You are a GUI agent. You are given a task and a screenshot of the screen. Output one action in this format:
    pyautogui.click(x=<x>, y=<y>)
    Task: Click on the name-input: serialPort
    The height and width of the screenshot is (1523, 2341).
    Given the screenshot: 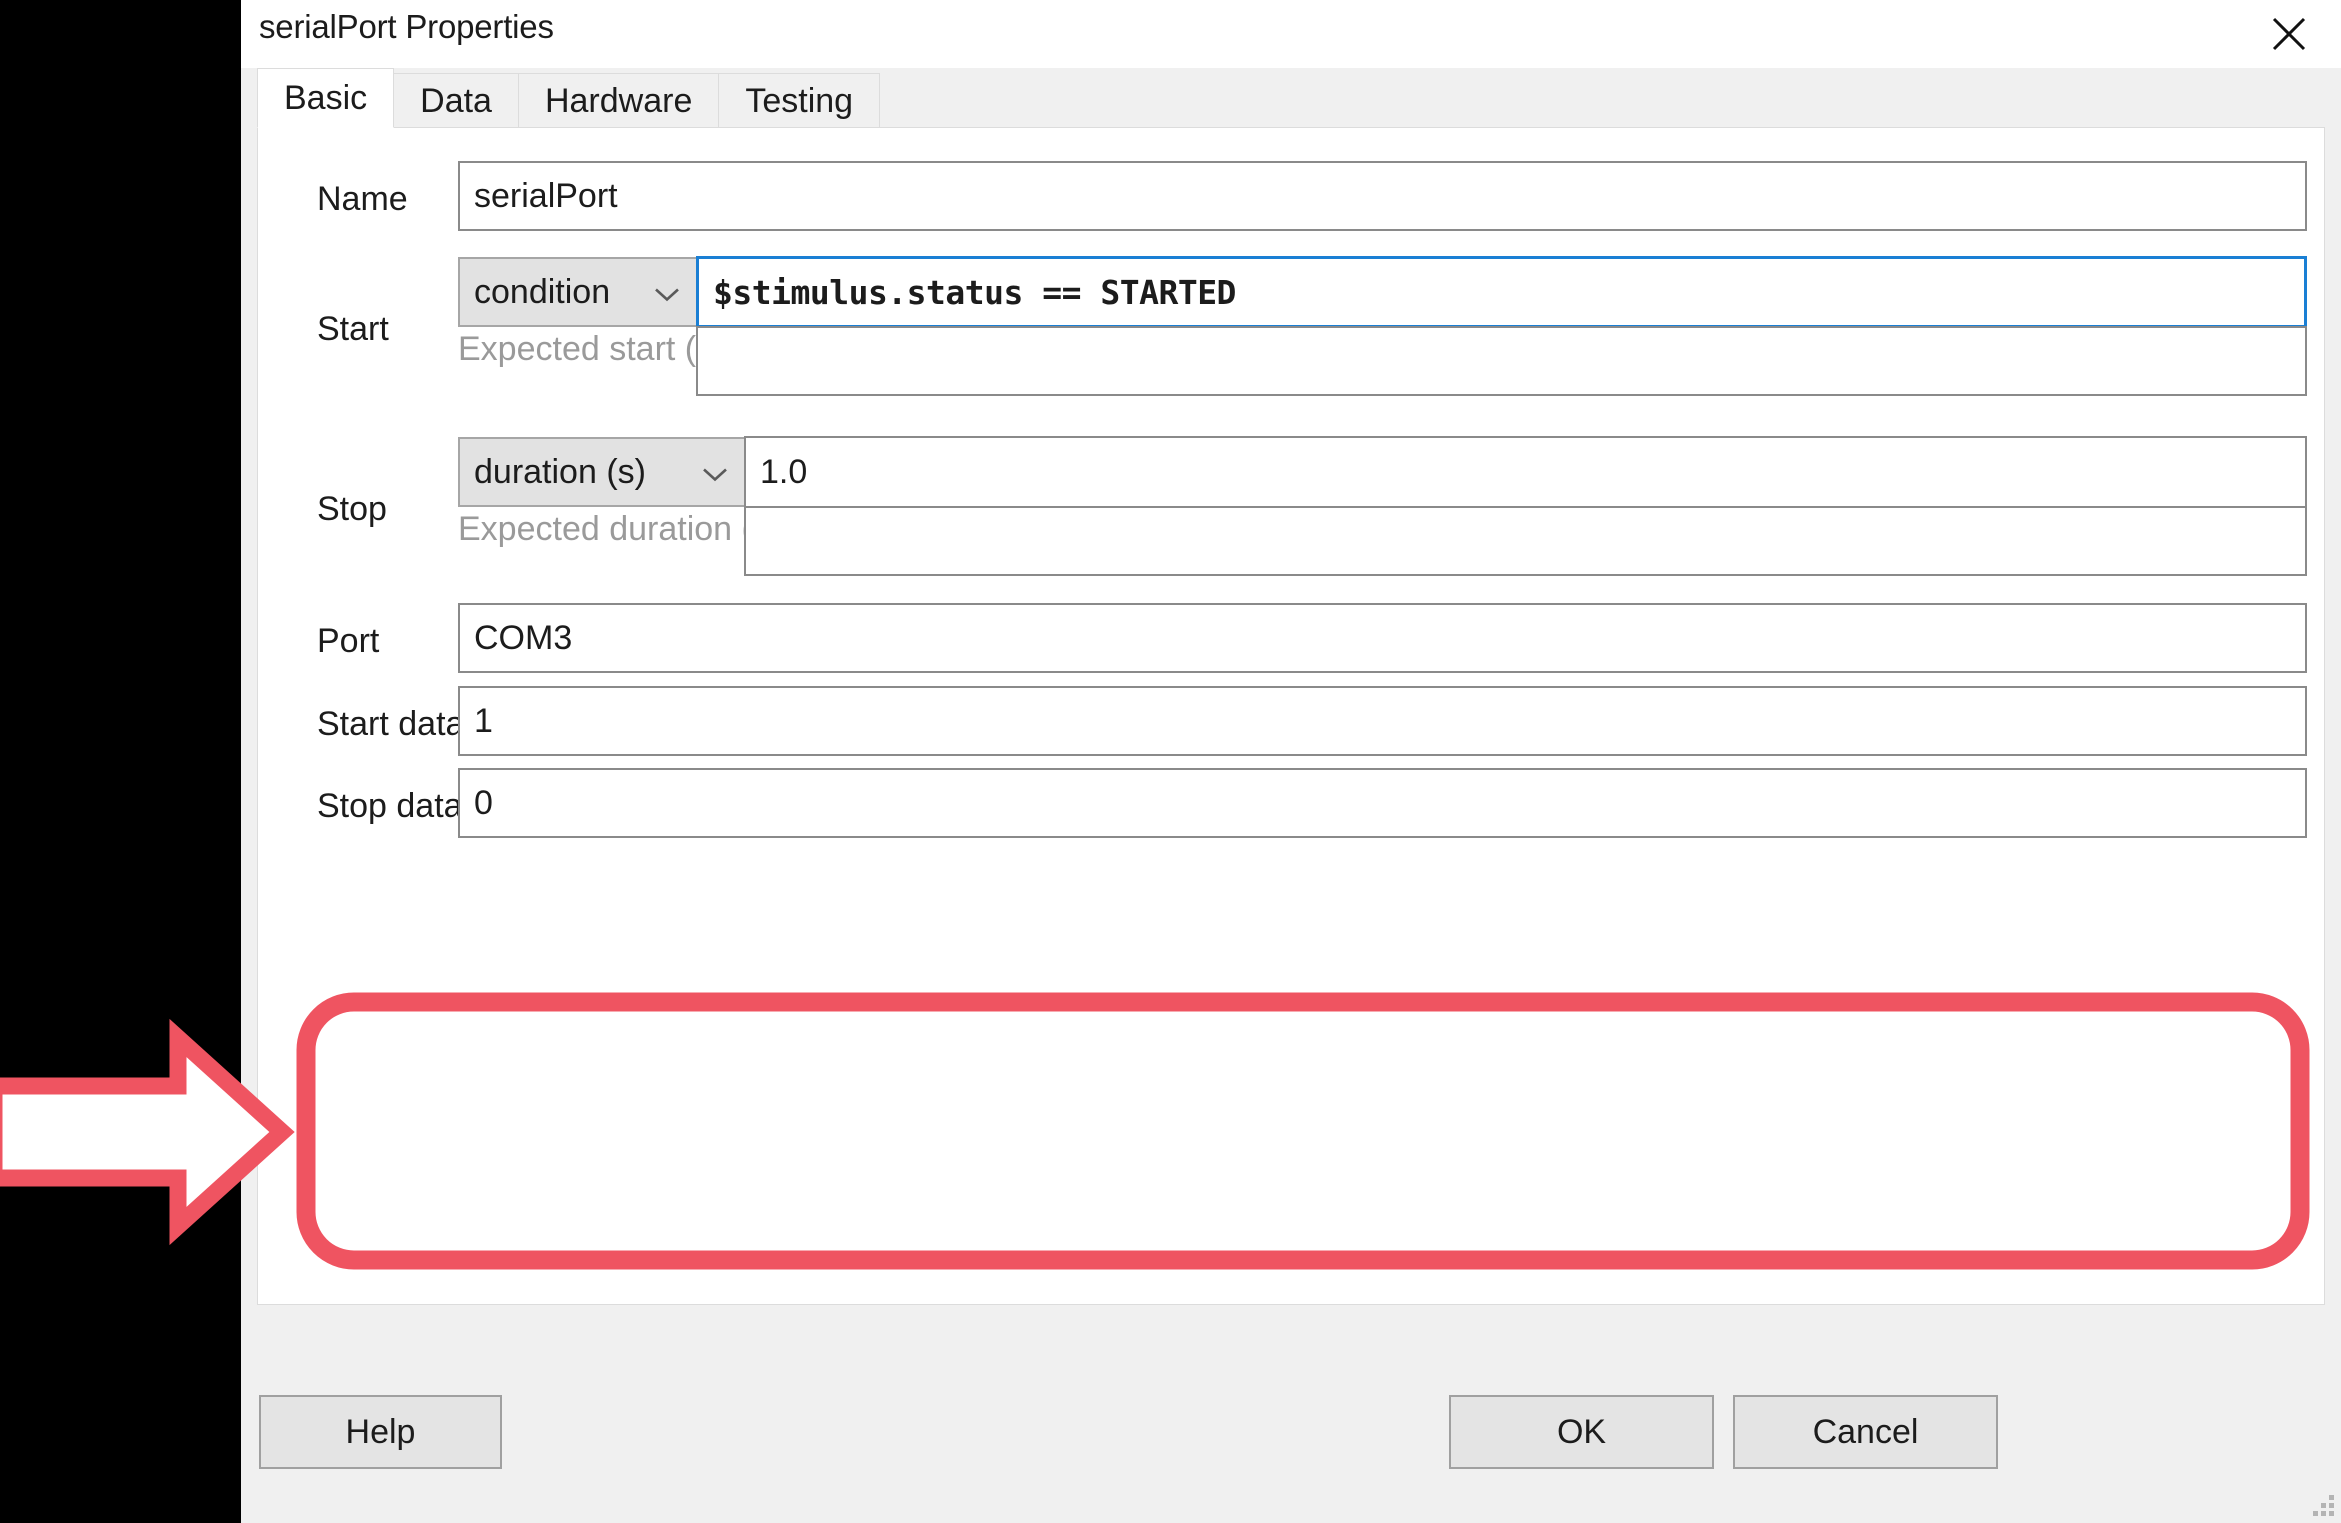 What is the action you would take?
    pyautogui.click(x=1382, y=196)
    